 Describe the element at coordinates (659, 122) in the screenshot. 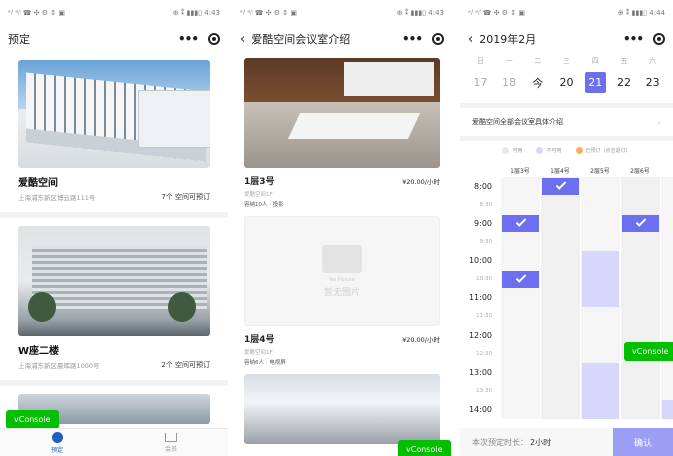

I see `chevron-right-icon: ›` at that location.